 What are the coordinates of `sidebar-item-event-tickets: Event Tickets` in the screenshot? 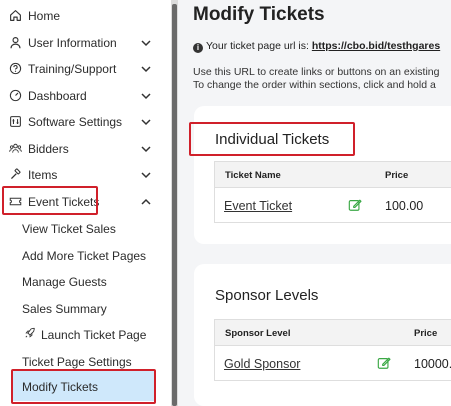 It's located at (81, 202).